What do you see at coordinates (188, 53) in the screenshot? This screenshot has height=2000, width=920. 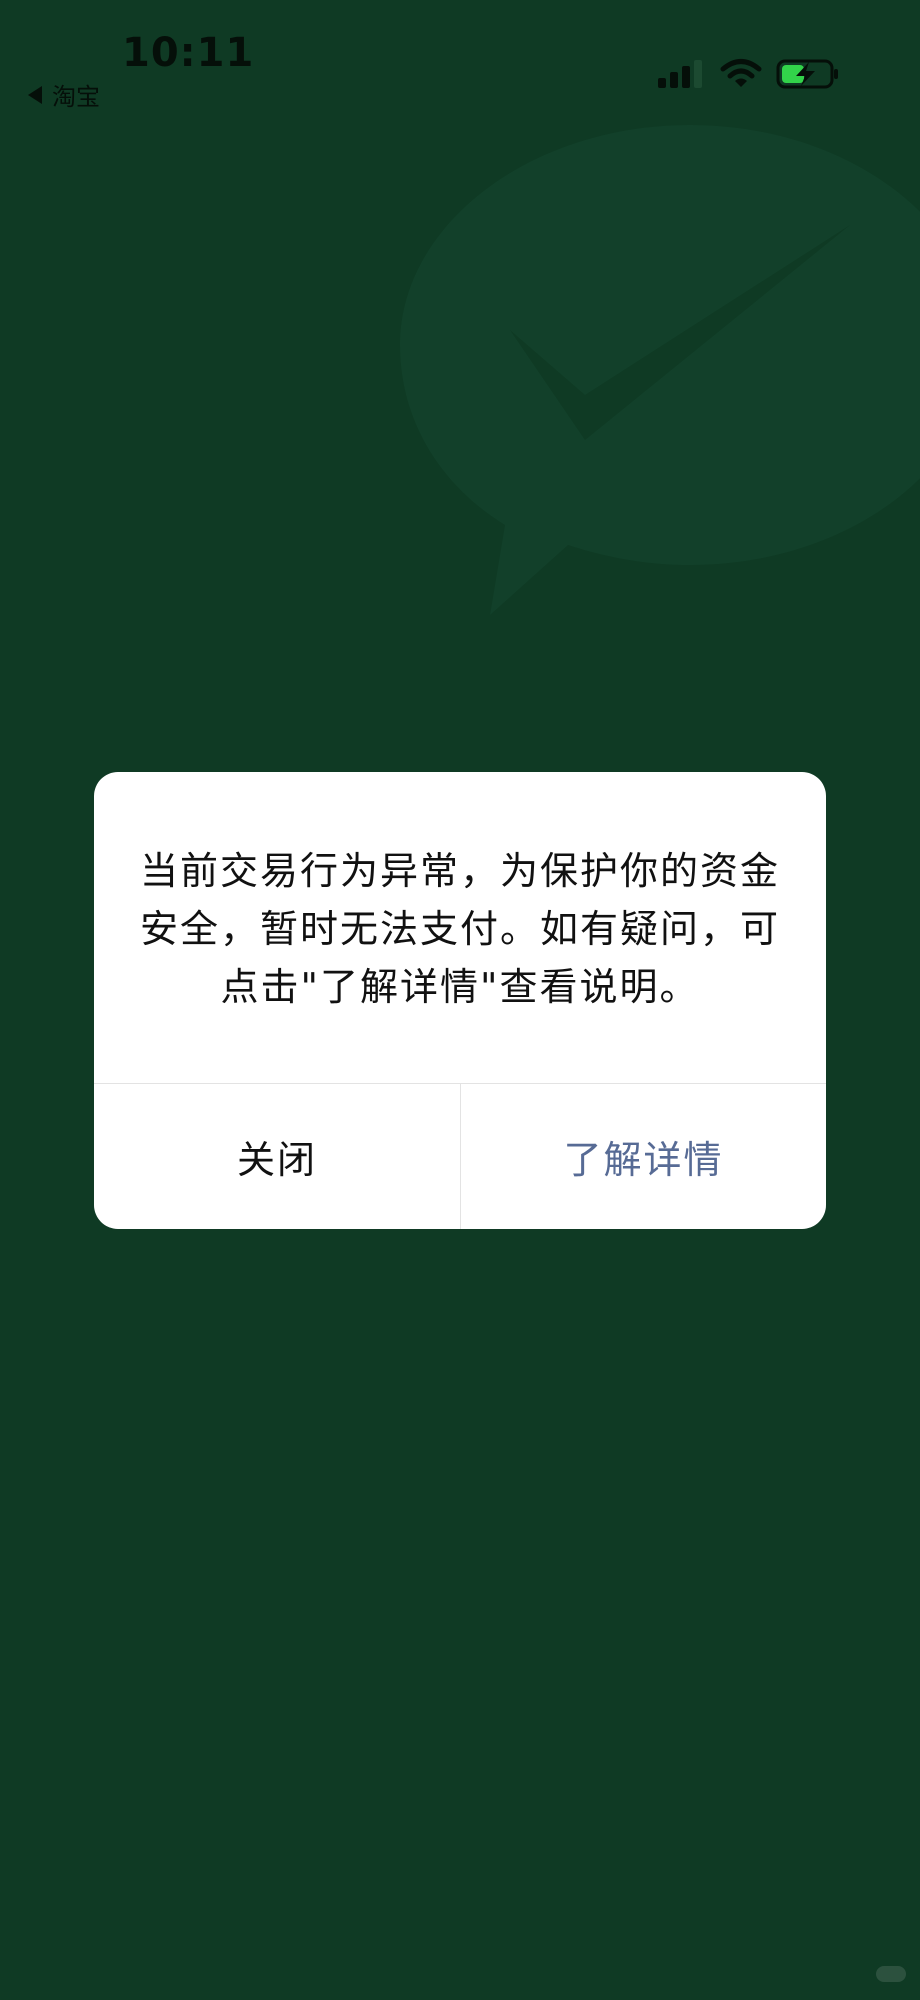 I see `status-time: 10:11` at bounding box center [188, 53].